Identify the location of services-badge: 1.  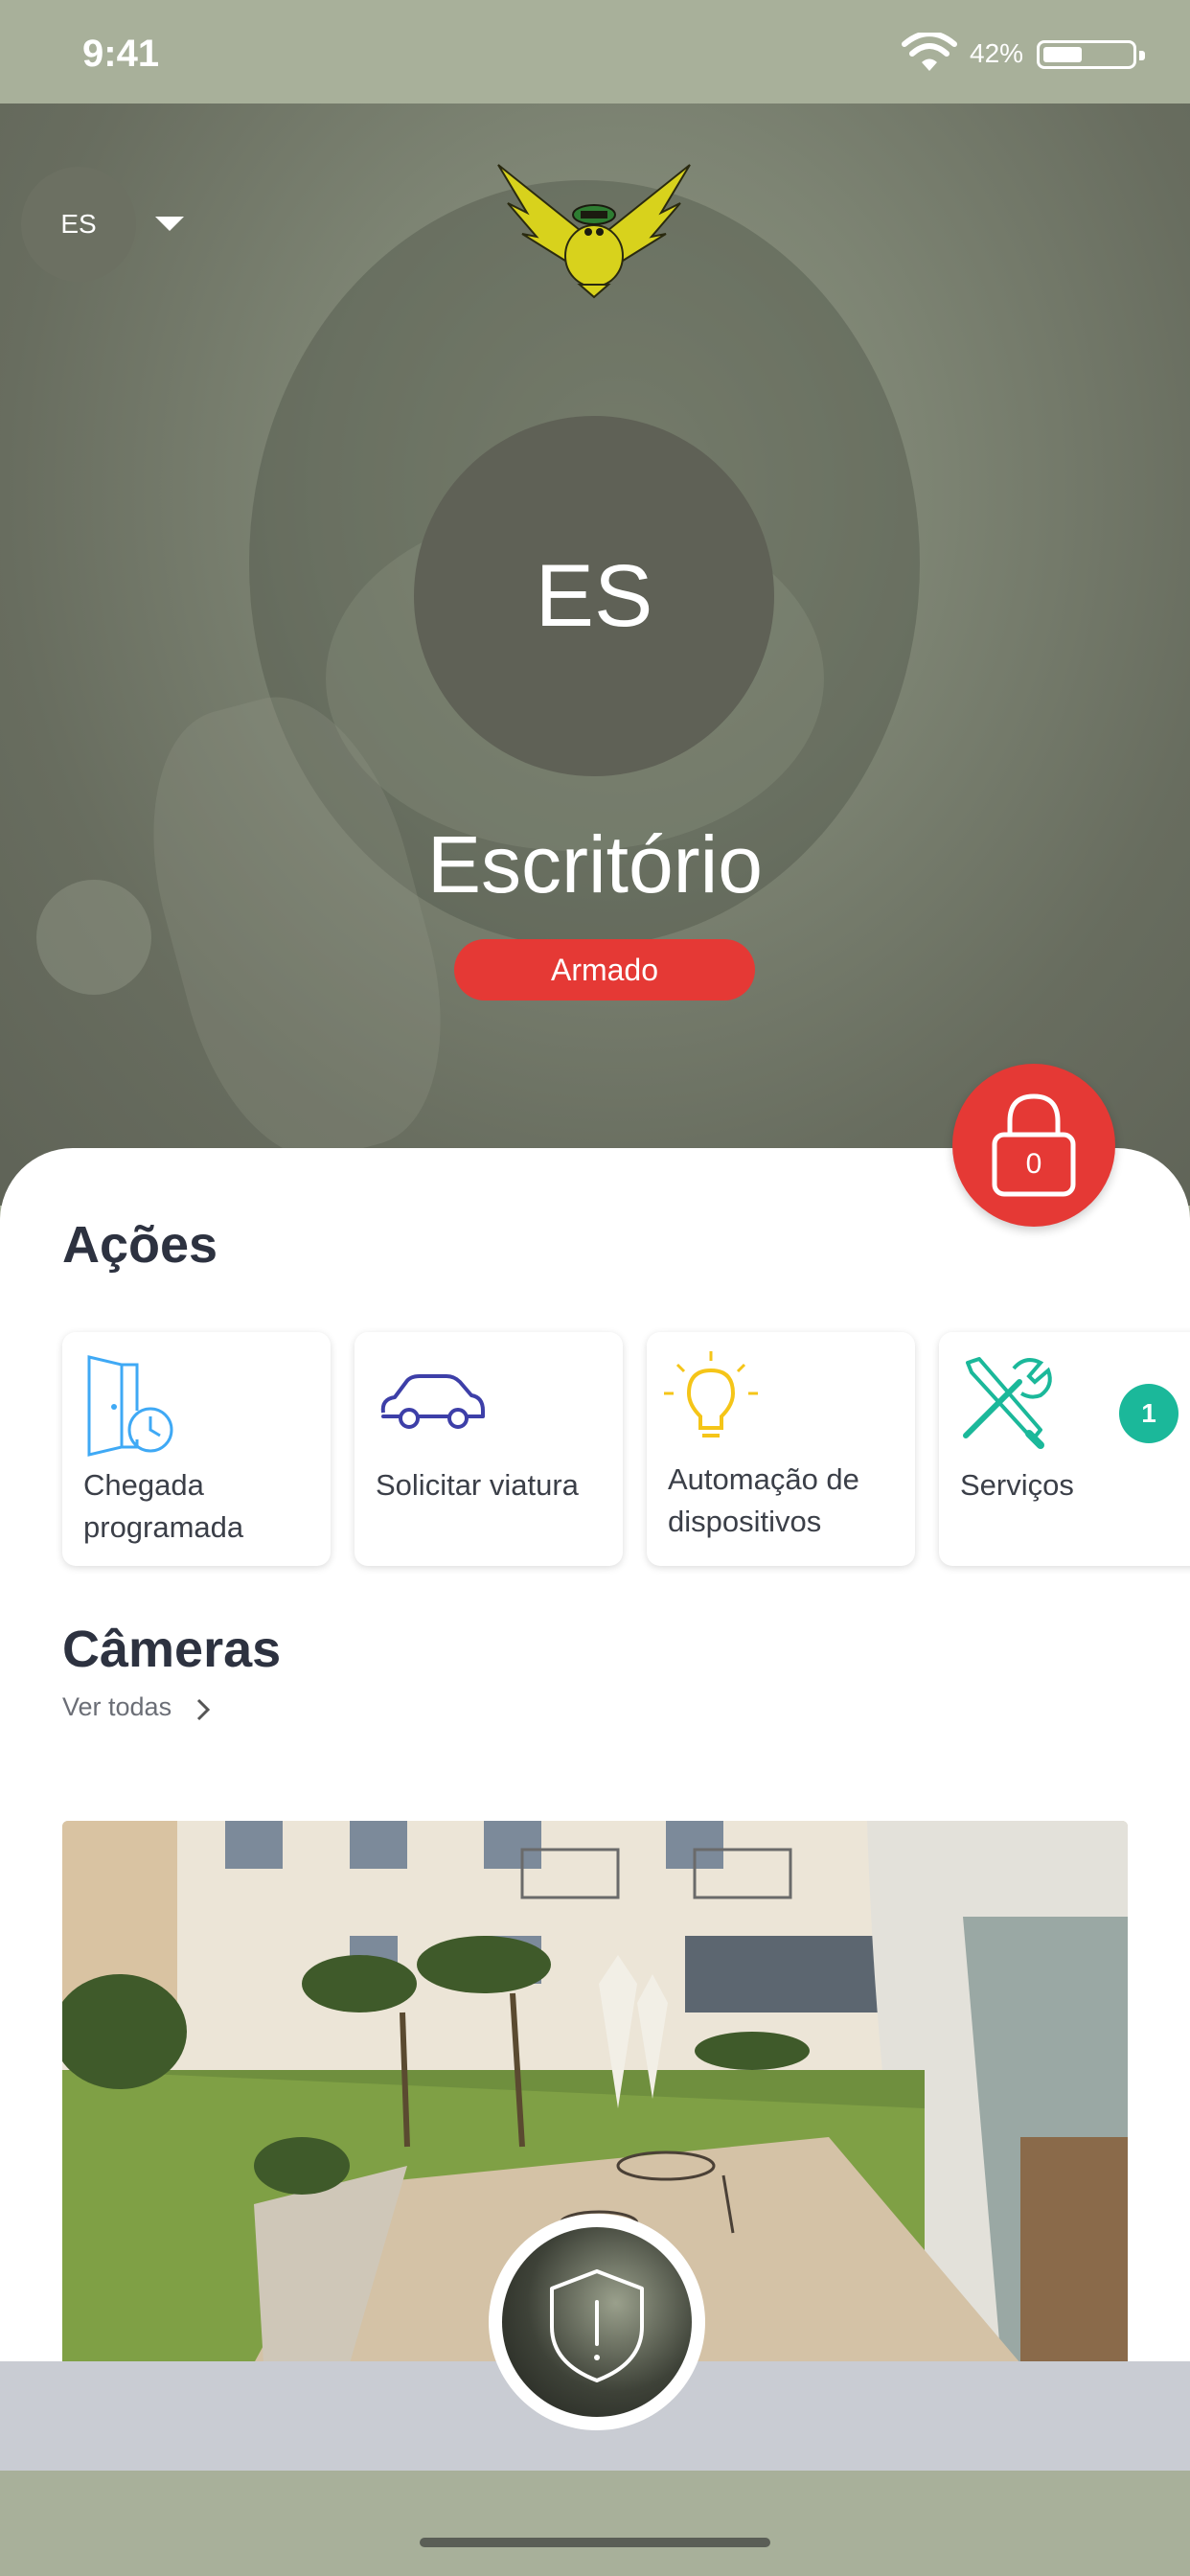
(1149, 1413).